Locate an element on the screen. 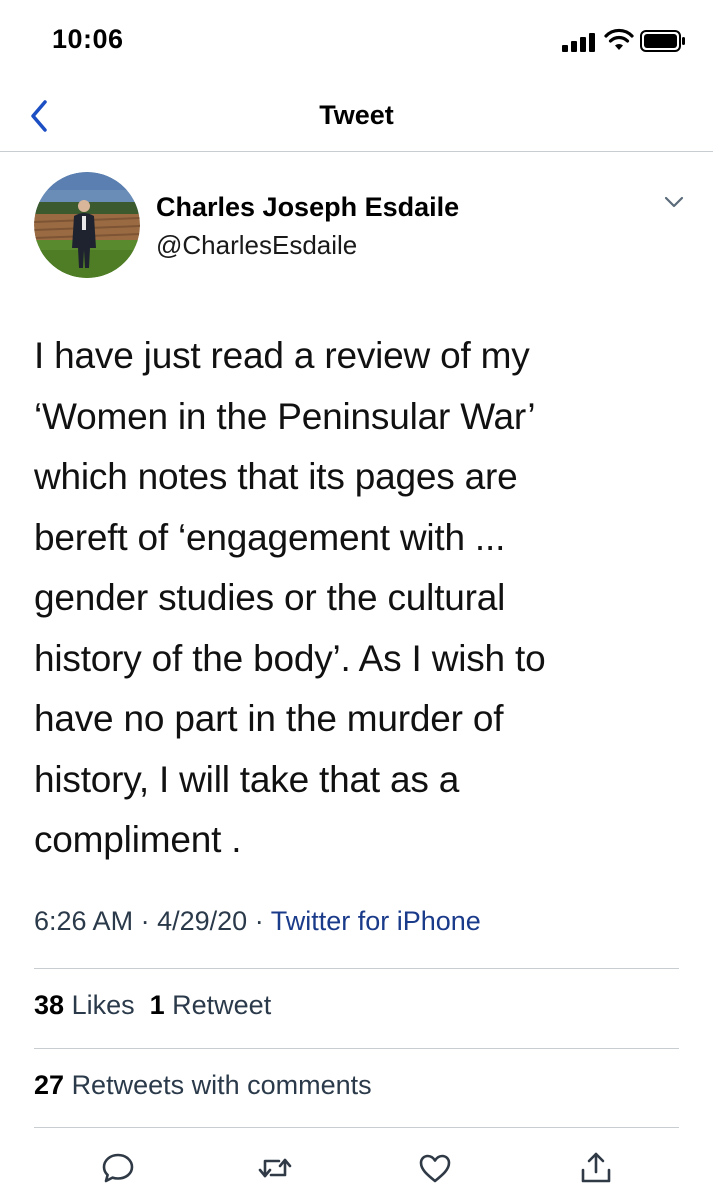 This screenshot has height=1200, width=713. nav-bar: Tweet is located at coordinates (356, 116).